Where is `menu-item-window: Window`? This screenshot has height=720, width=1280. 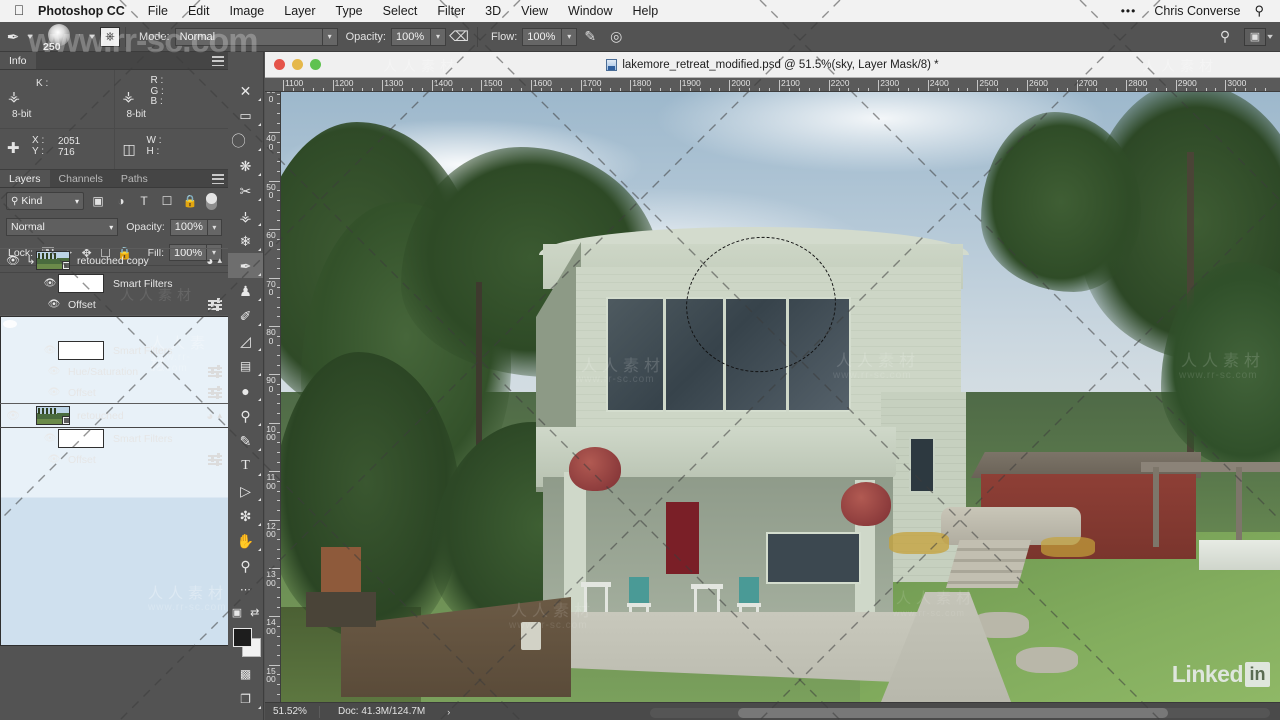 menu-item-window: Window is located at coordinates (590, 11).